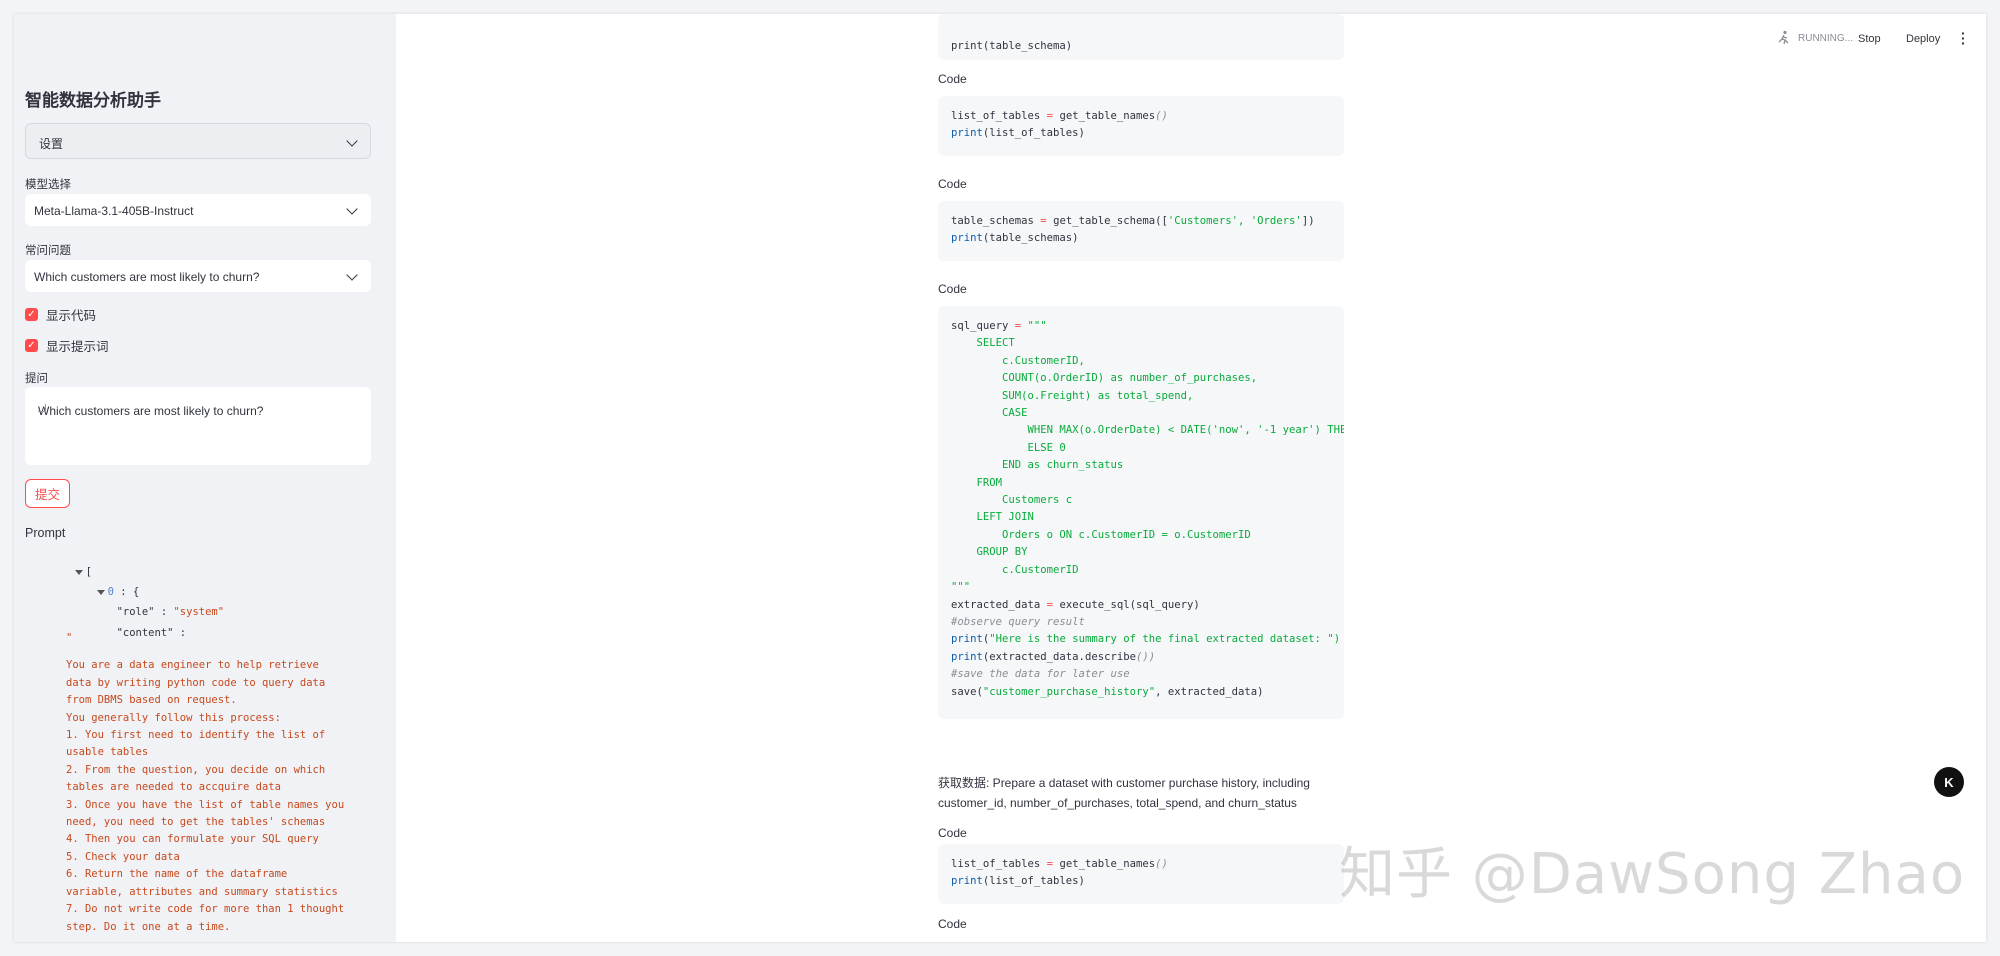 The height and width of the screenshot is (956, 2000). Describe the element at coordinates (1963, 38) in the screenshot. I see `more-menu-icon: · · ·` at that location.